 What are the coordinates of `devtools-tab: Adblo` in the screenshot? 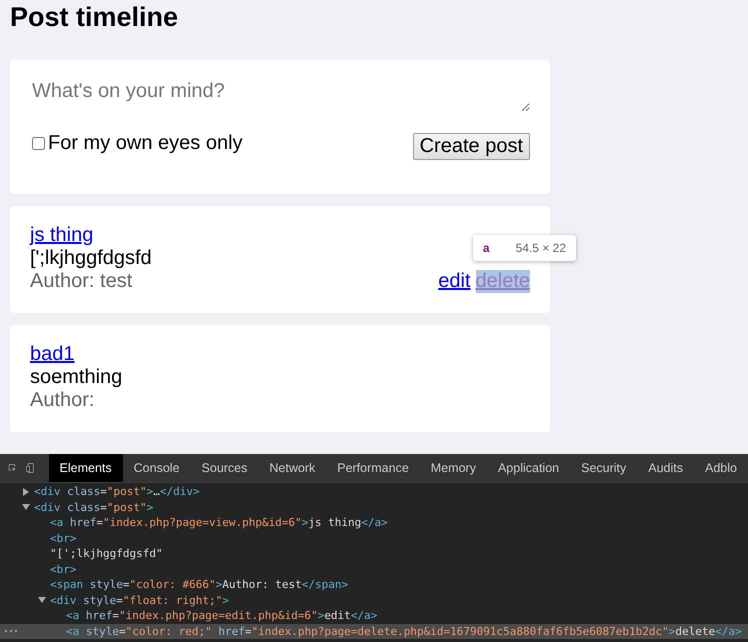 It's located at (721, 468).